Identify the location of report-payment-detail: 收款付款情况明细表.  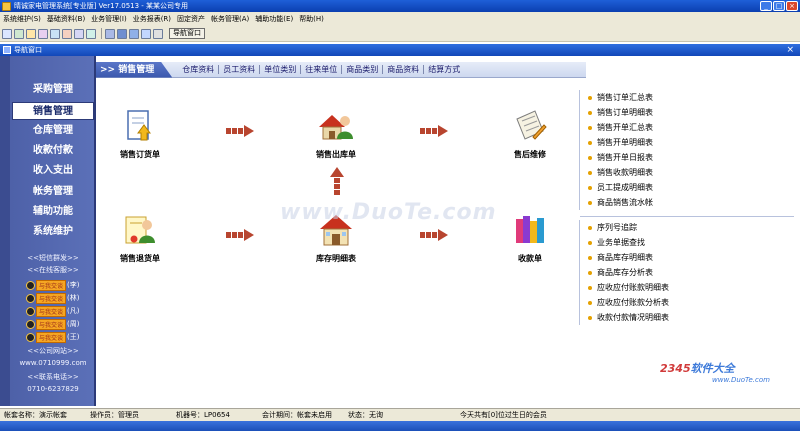
(687, 317).